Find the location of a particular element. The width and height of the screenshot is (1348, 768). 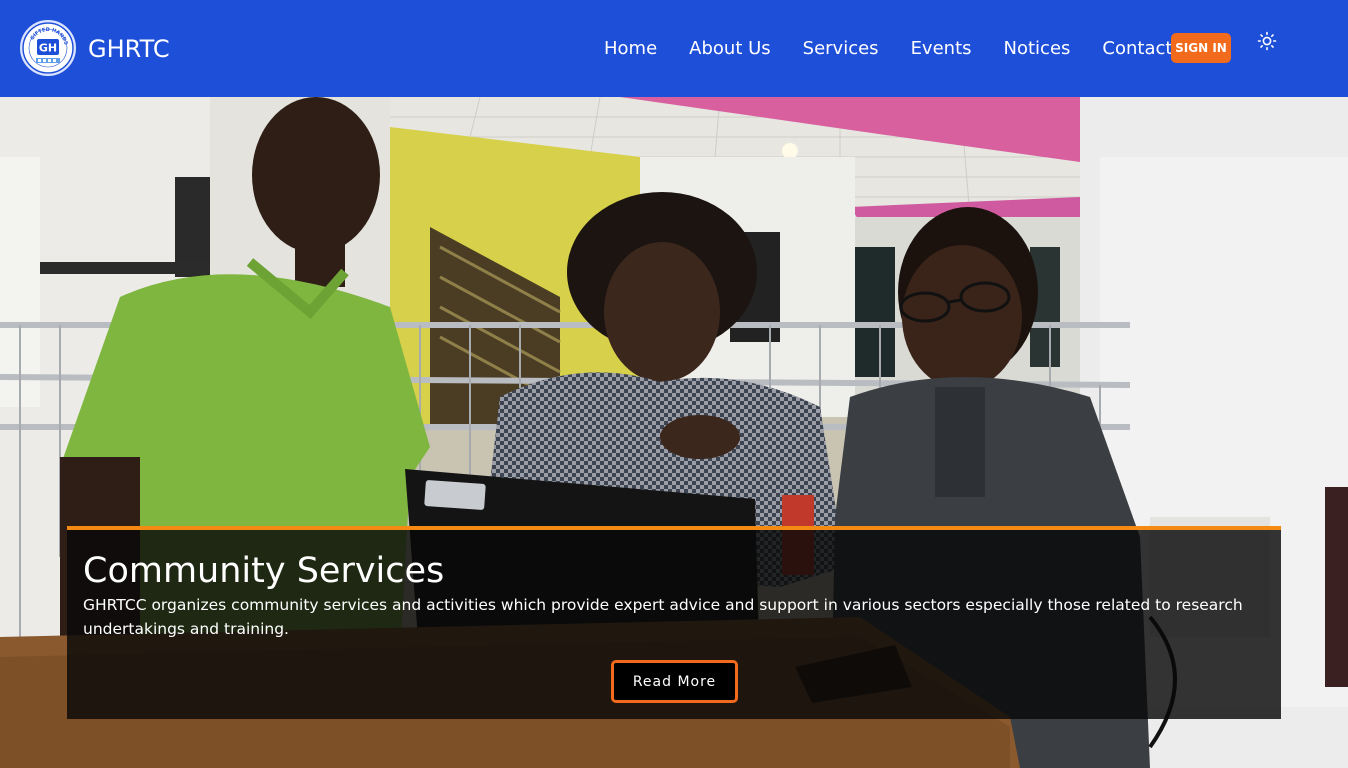

nav-link-about-us: About Us is located at coordinates (730, 49).